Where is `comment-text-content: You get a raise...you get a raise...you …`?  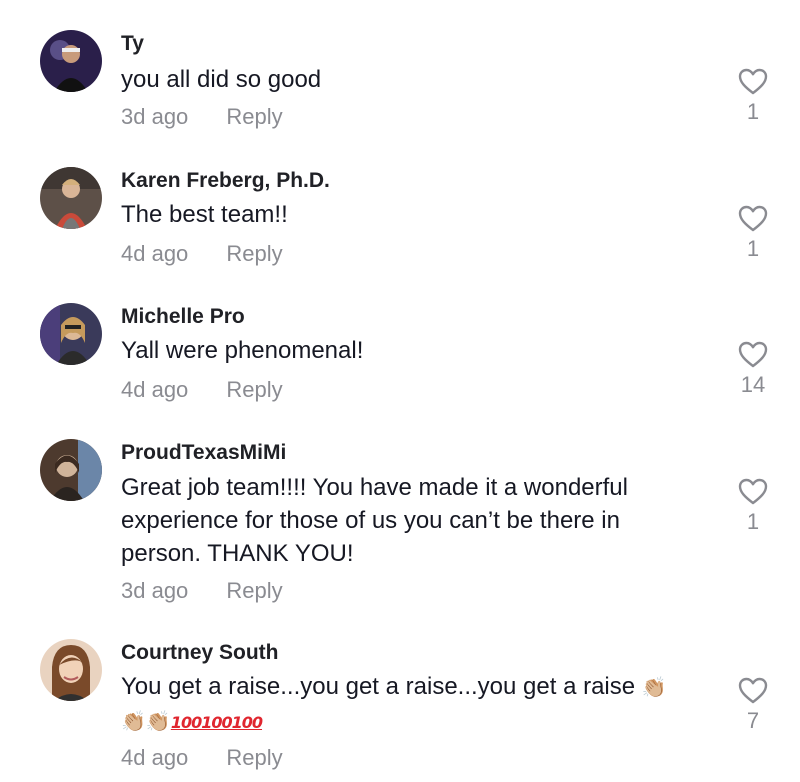 comment-text-content: You get a raise...you get a raise...you … is located at coordinates (378, 686).